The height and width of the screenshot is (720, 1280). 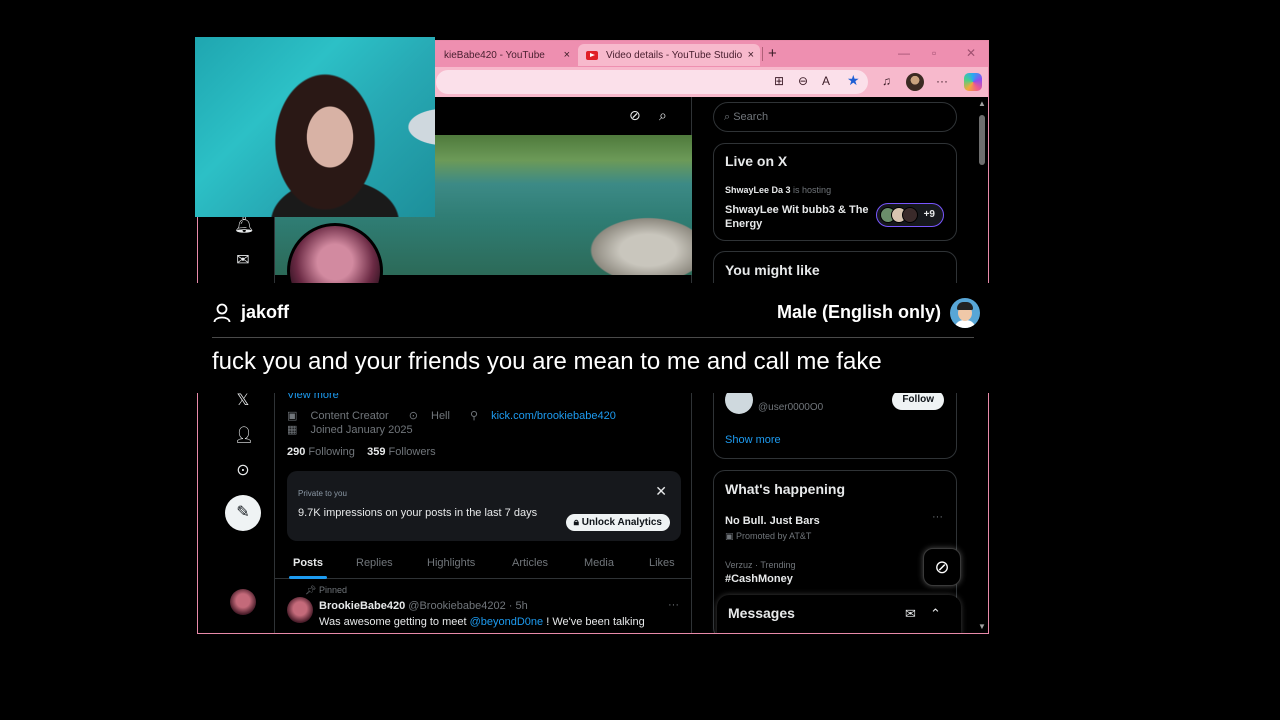 I want to click on active-tab-indicator, so click(x=308, y=577).